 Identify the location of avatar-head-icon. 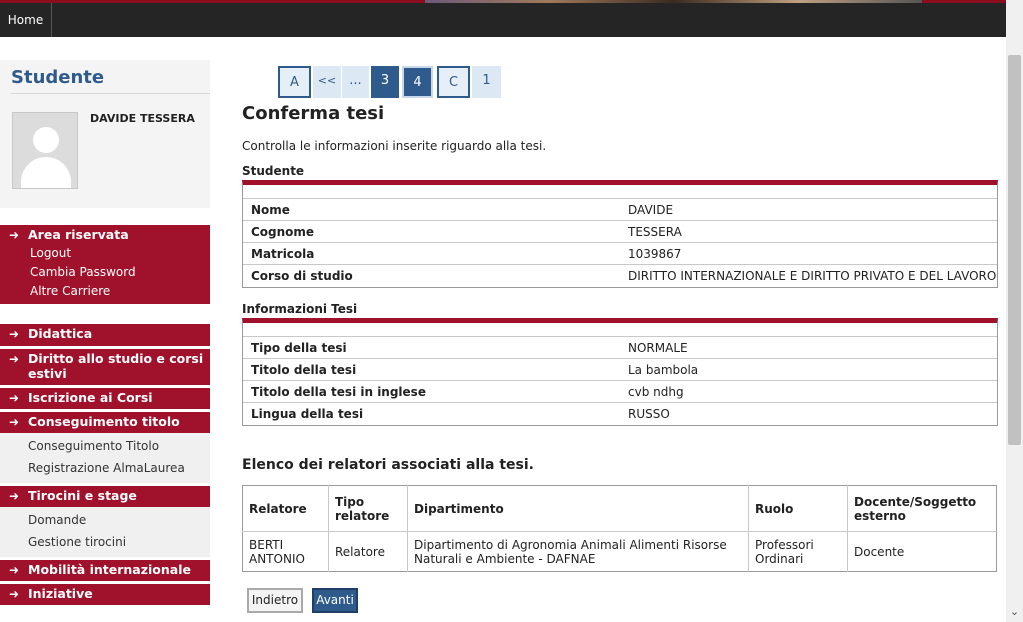
(46, 140).